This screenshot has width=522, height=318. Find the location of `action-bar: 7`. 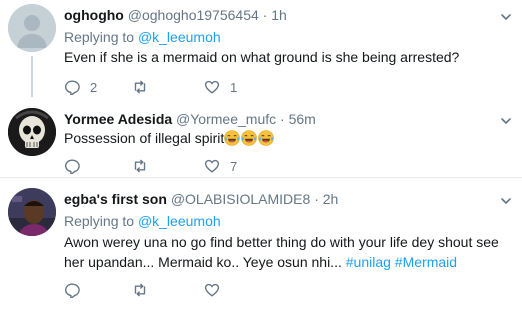

action-bar: 7 is located at coordinates (284, 166).